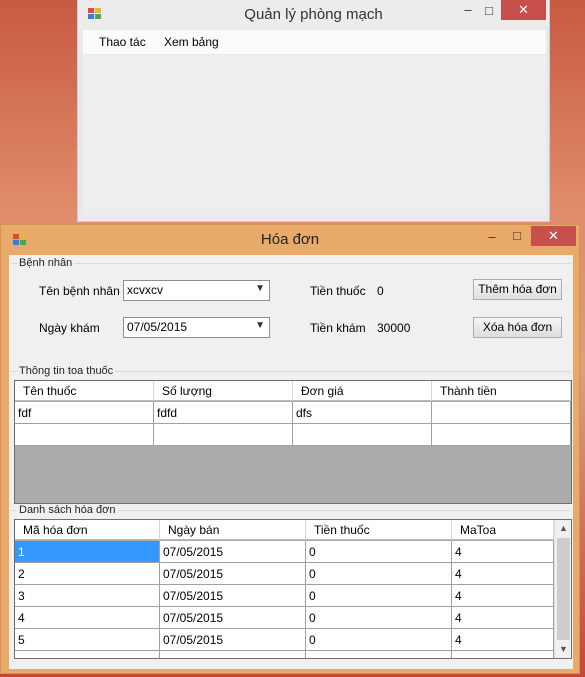  What do you see at coordinates (69, 328) in the screenshot?
I see `exam-date-label: Ngày khám` at bounding box center [69, 328].